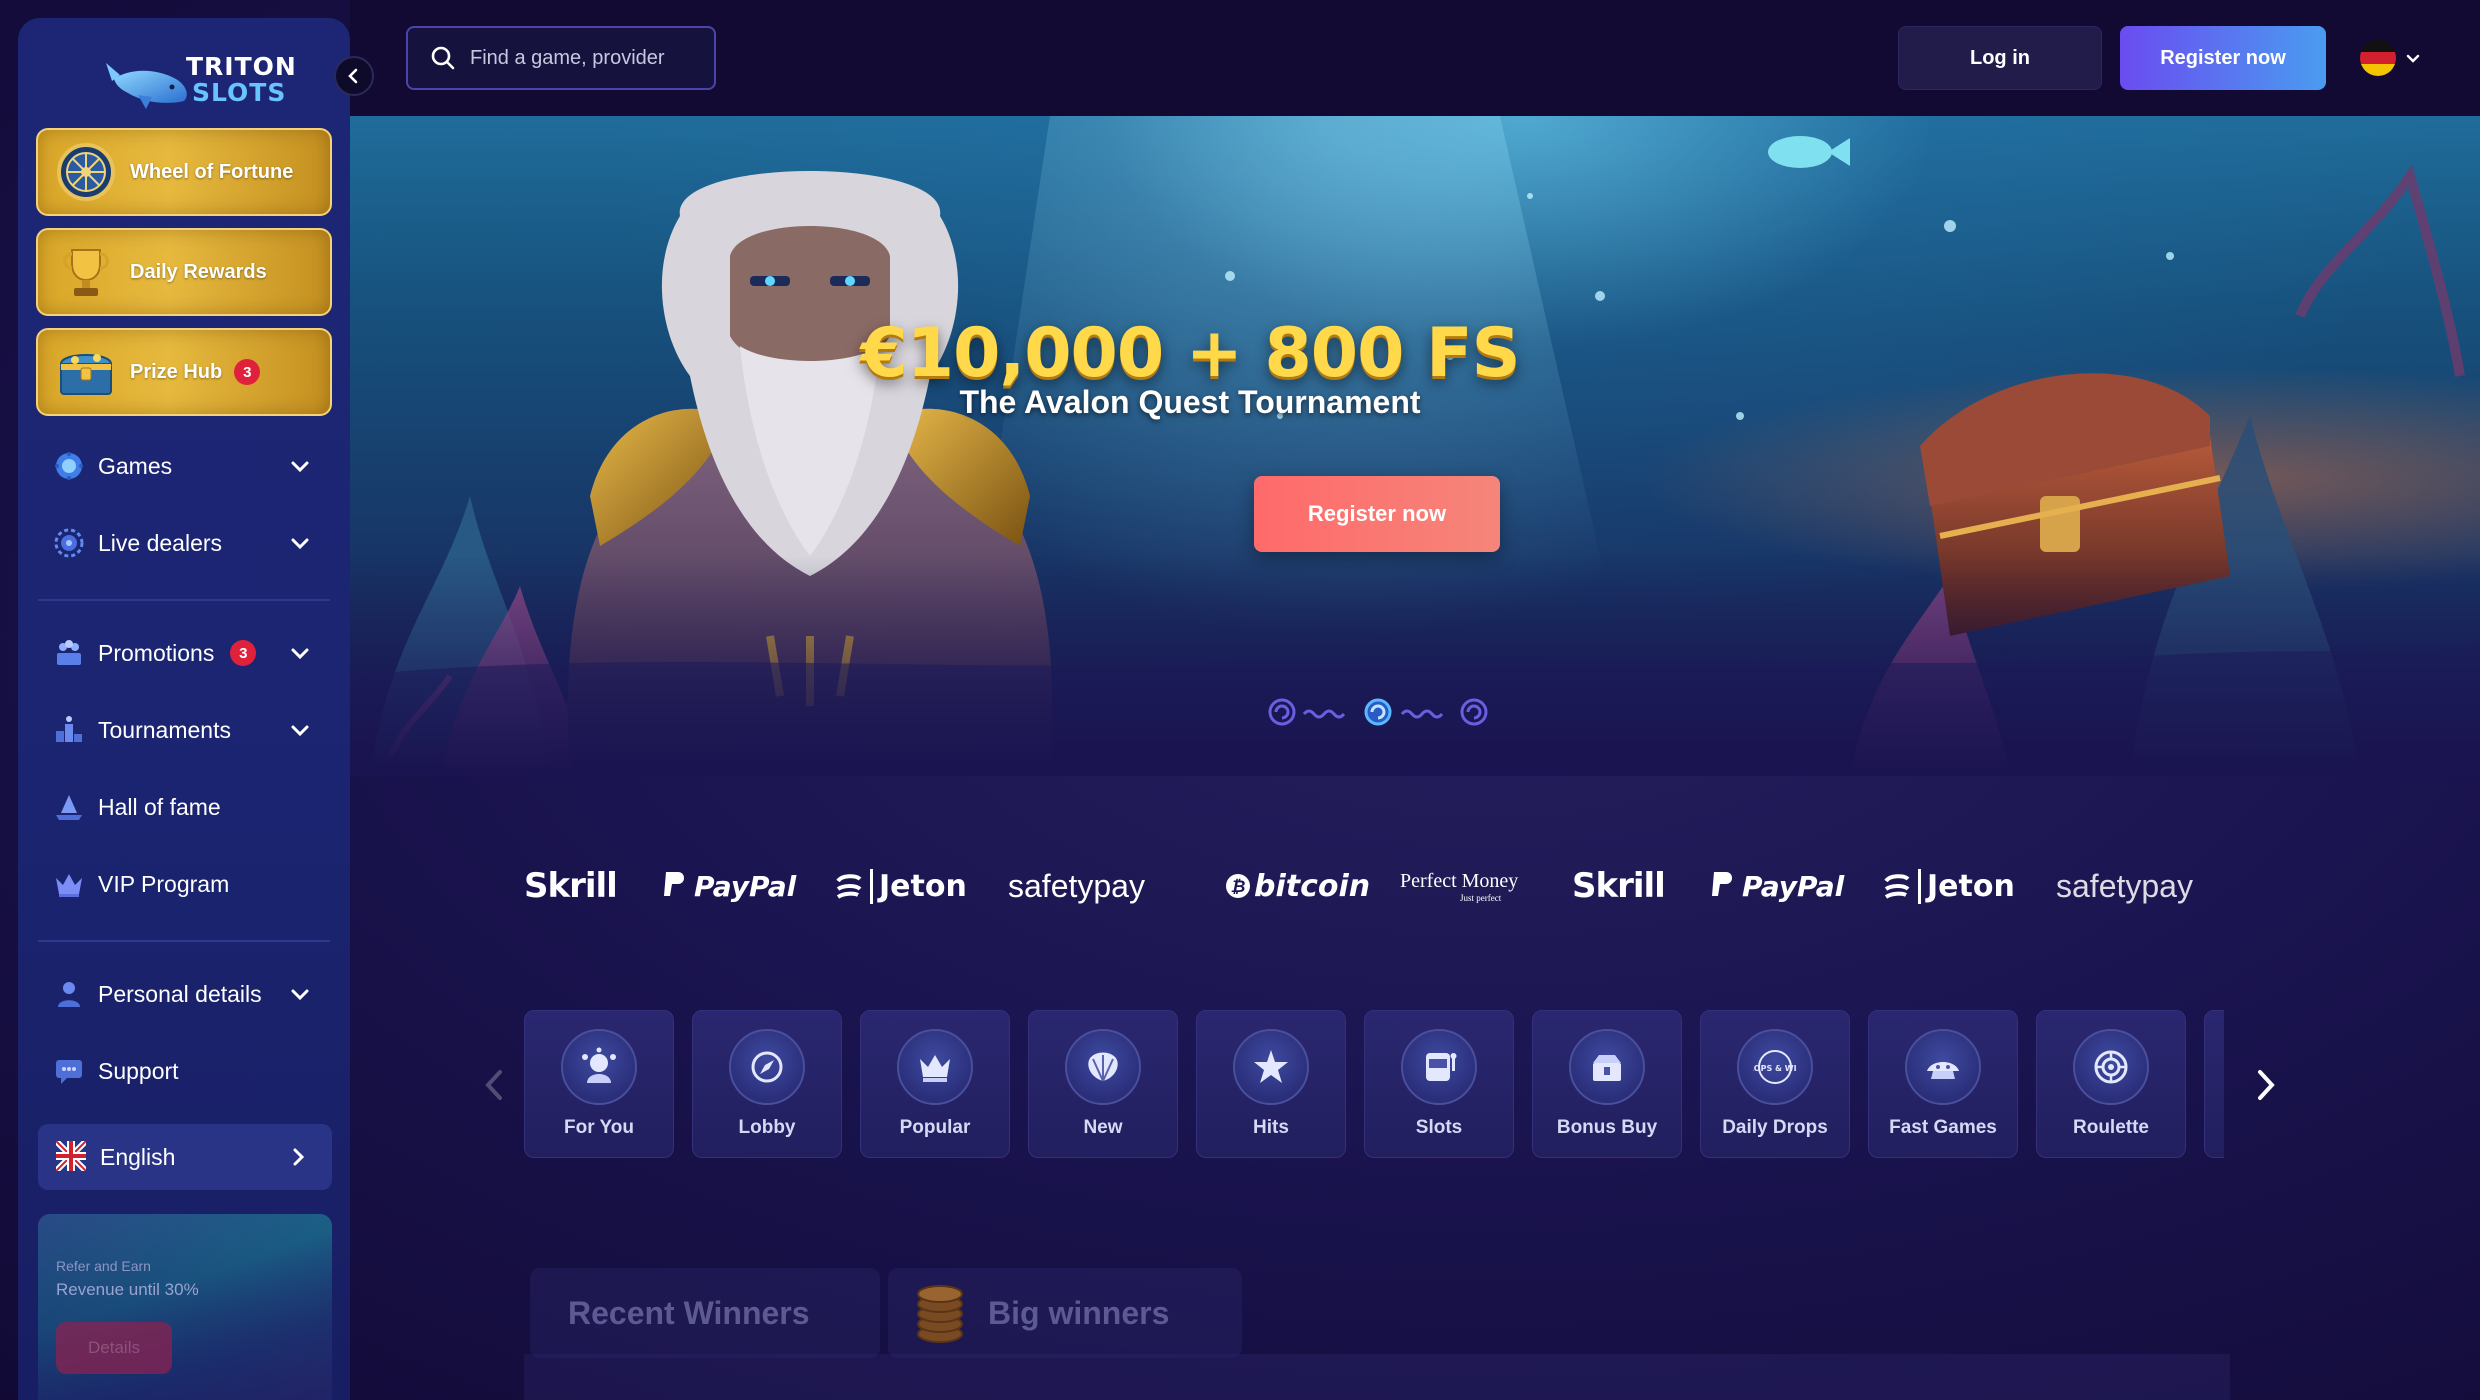  What do you see at coordinates (198, 271) in the screenshot?
I see `promo-card-label: Daily Rewards` at bounding box center [198, 271].